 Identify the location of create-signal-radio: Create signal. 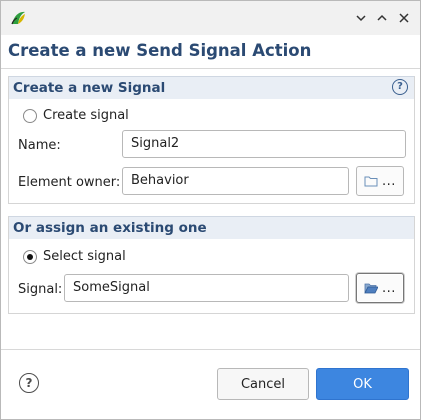
(76, 115).